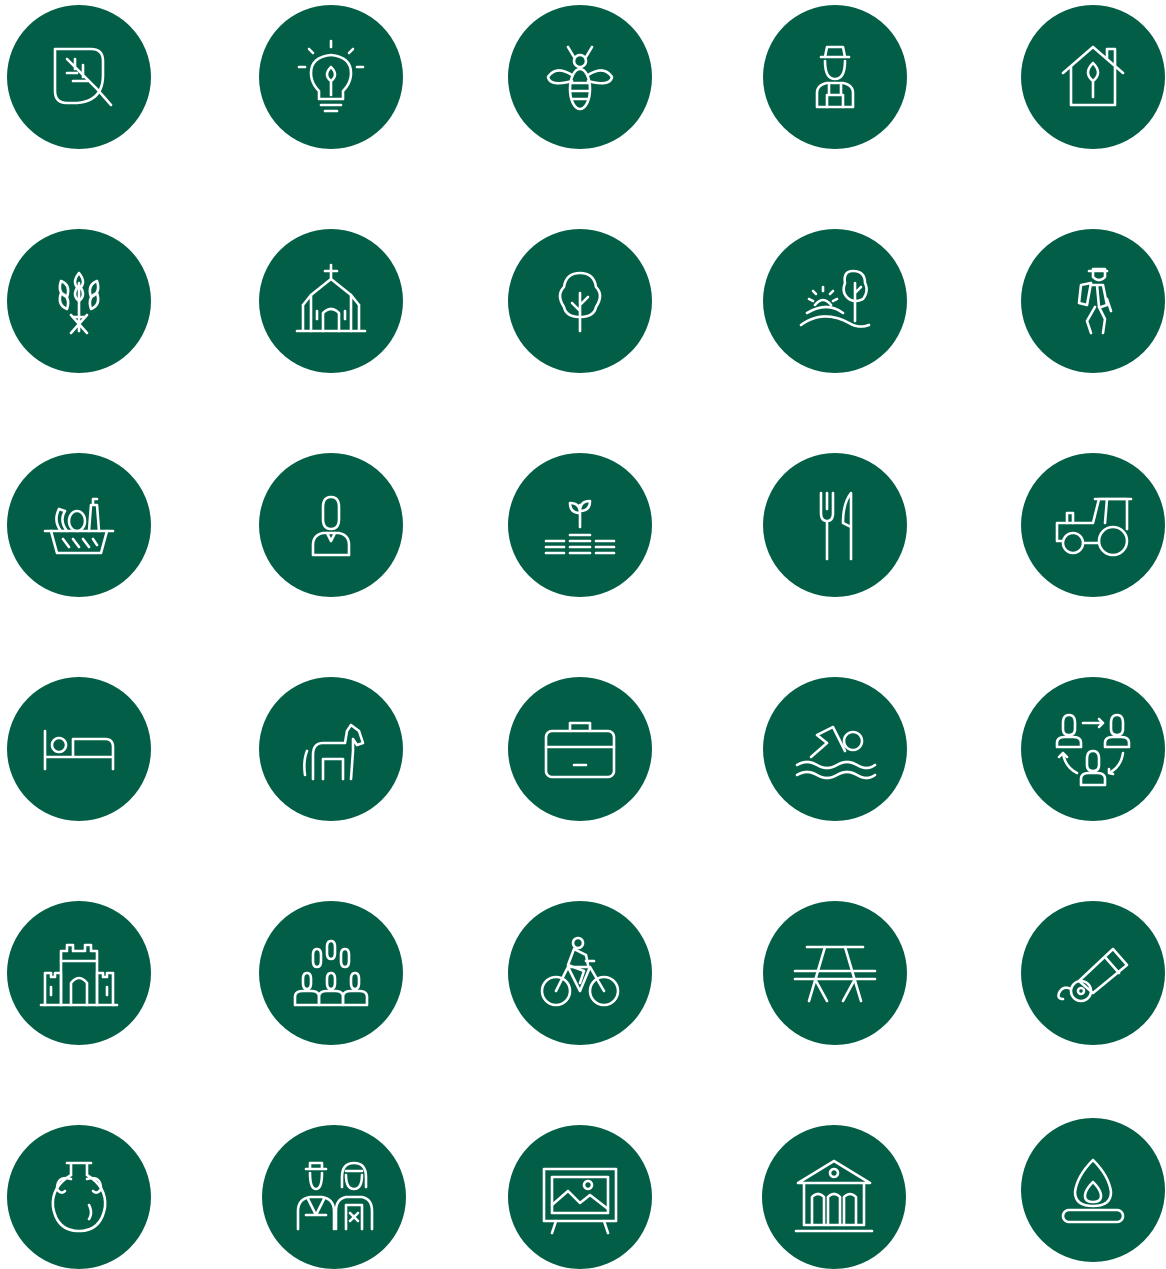  I want to click on food-basket-icon-tile, so click(79, 525).